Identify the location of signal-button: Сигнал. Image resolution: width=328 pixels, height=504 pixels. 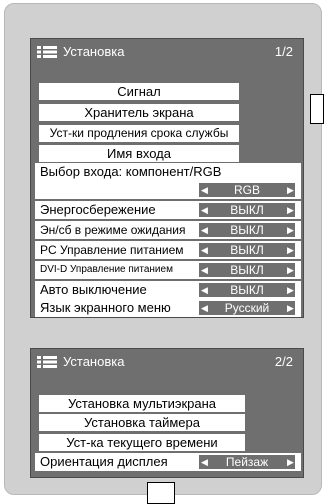
(139, 91).